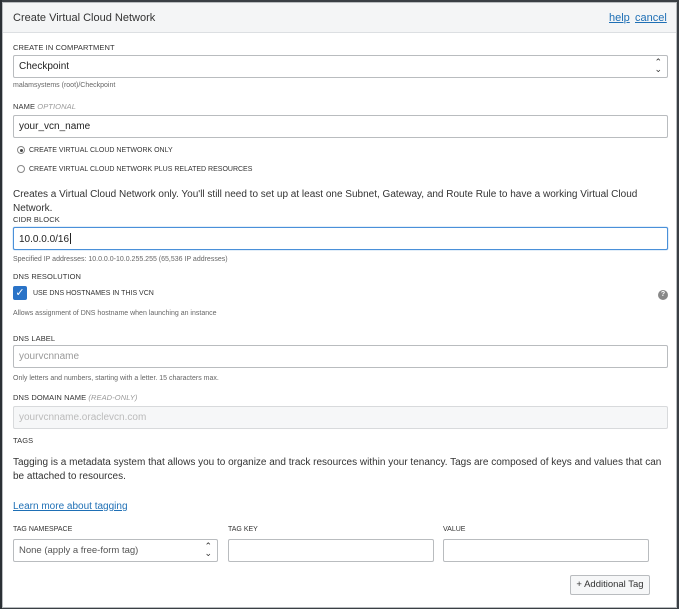  Describe the element at coordinates (663, 295) in the screenshot. I see `help-icon: ?` at that location.